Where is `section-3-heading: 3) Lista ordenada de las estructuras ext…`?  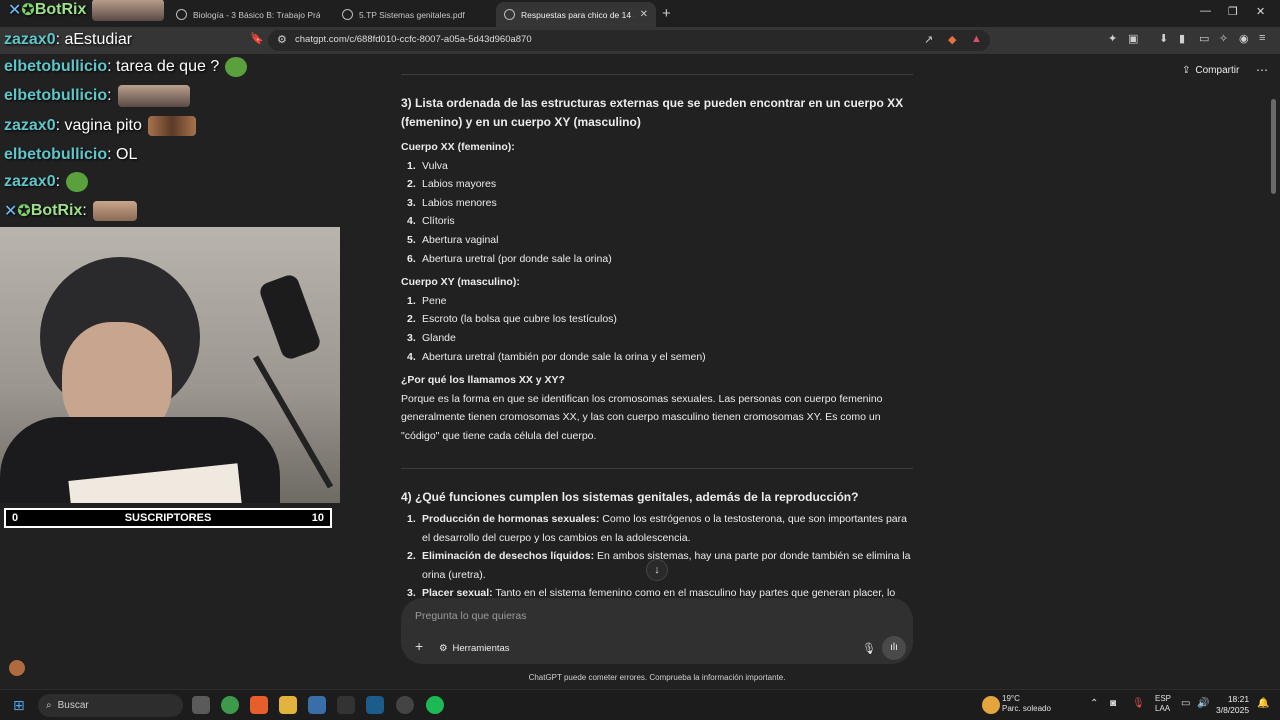
section-3-heading: 3) Lista ordenada de las estructuras ext… is located at coordinates (652, 112).